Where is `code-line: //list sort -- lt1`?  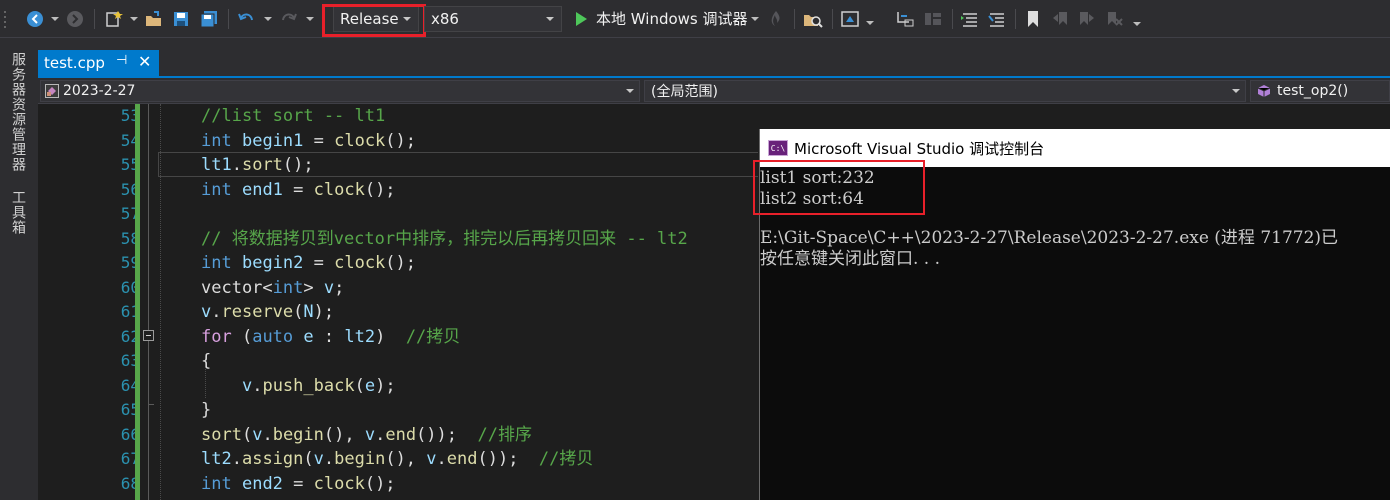 code-line: //list sort -- lt1 is located at coordinates (293, 116).